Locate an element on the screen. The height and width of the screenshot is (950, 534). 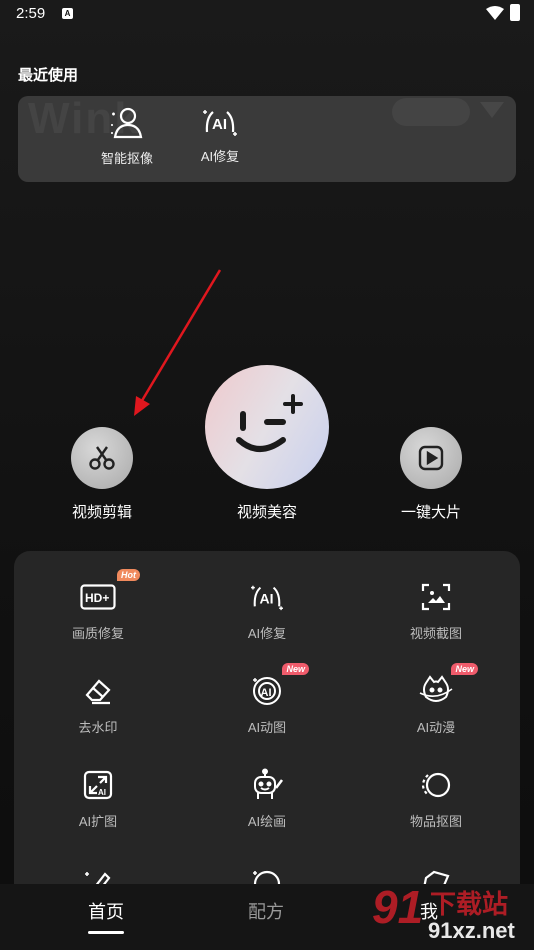
recent-item-label: AI修复 is located at coordinates (220, 156).